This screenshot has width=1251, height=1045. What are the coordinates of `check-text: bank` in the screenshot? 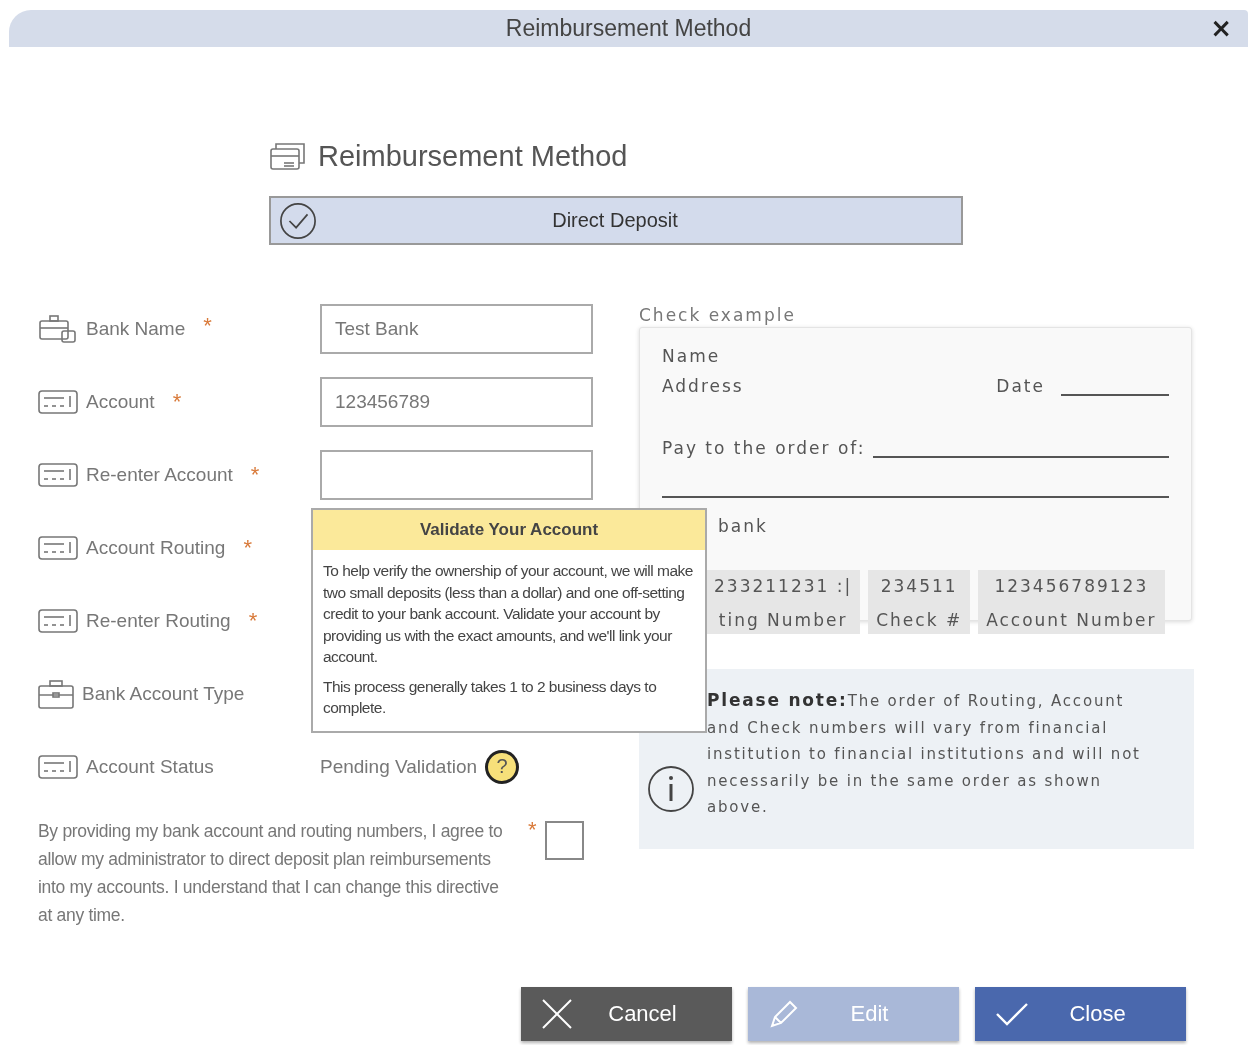 It's located at (743, 526).